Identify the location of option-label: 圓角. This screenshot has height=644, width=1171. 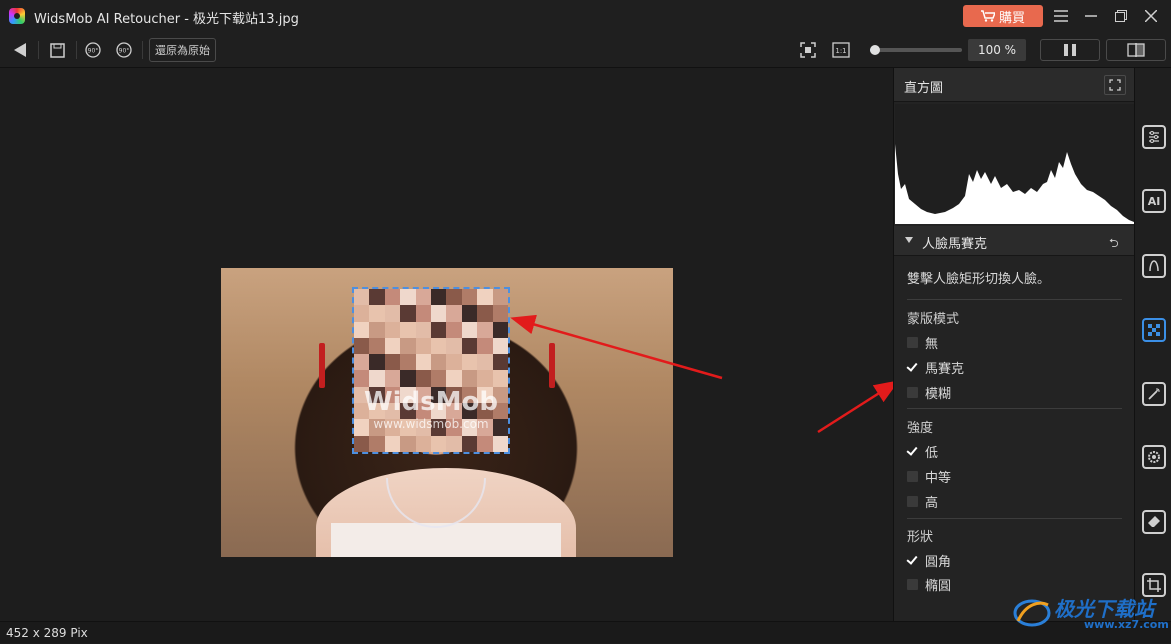
(938, 562).